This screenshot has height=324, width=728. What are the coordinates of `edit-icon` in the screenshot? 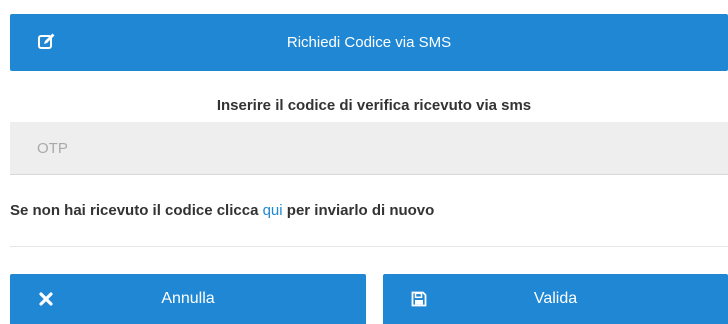 It's located at (47, 41).